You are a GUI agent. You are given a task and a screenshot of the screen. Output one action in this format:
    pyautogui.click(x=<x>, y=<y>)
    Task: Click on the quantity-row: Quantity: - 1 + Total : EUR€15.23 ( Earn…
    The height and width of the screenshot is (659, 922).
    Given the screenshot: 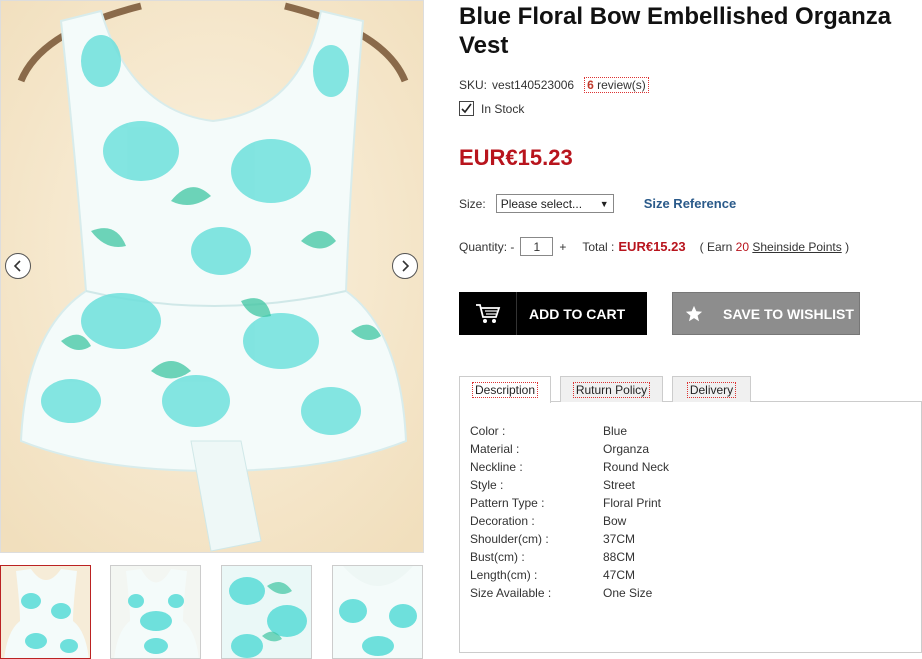 What is the action you would take?
    pyautogui.click(x=654, y=246)
    